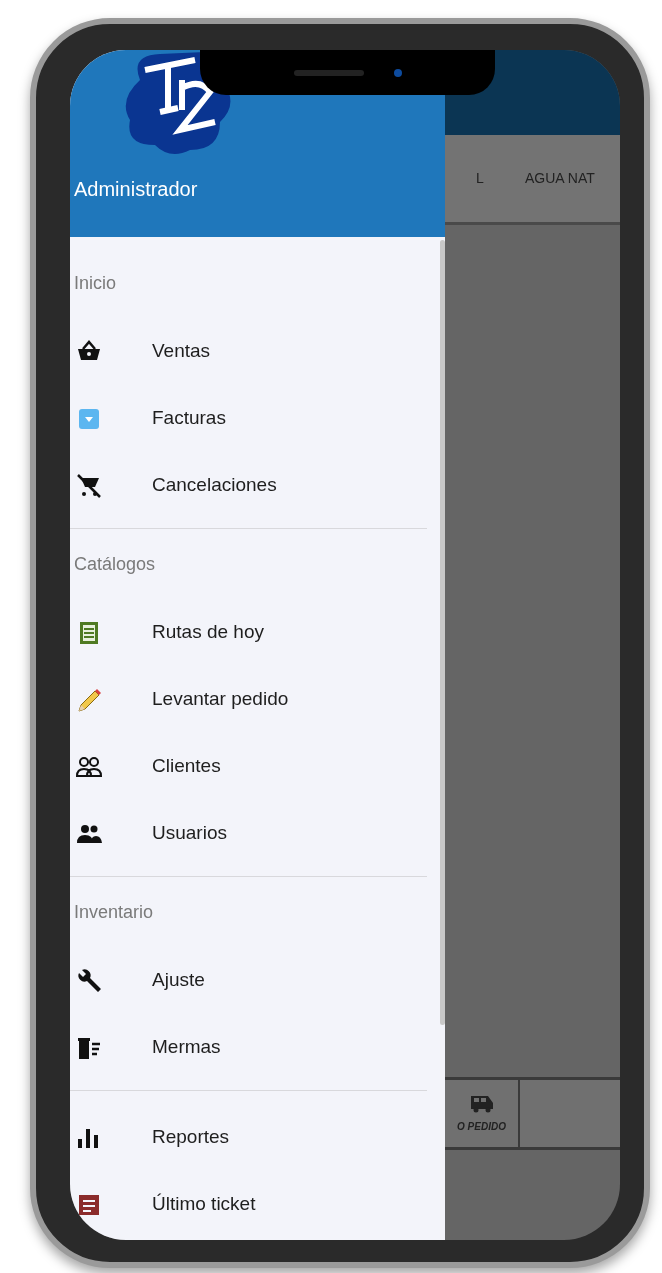 The height and width of the screenshot is (1273, 662). What do you see at coordinates (481, 1103) in the screenshot?
I see `van-icon` at bounding box center [481, 1103].